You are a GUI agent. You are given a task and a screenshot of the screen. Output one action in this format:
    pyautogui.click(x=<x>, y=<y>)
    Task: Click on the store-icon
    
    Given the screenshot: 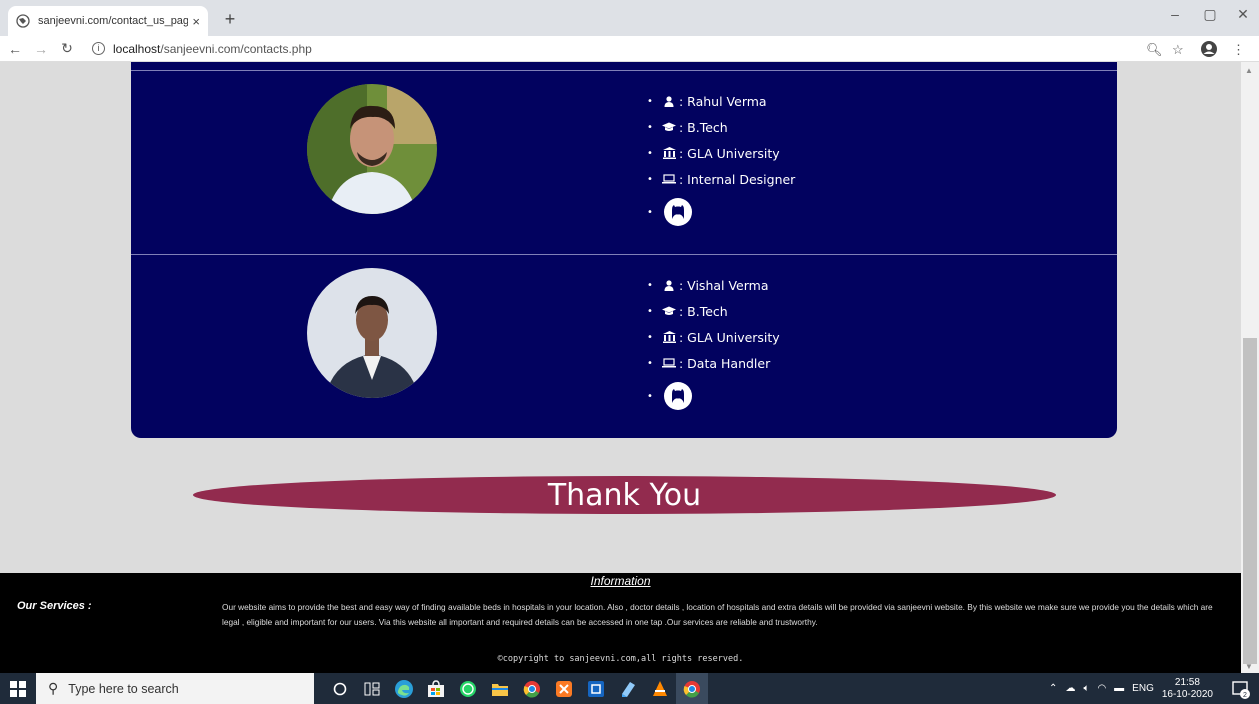 What is the action you would take?
    pyautogui.click(x=436, y=688)
    